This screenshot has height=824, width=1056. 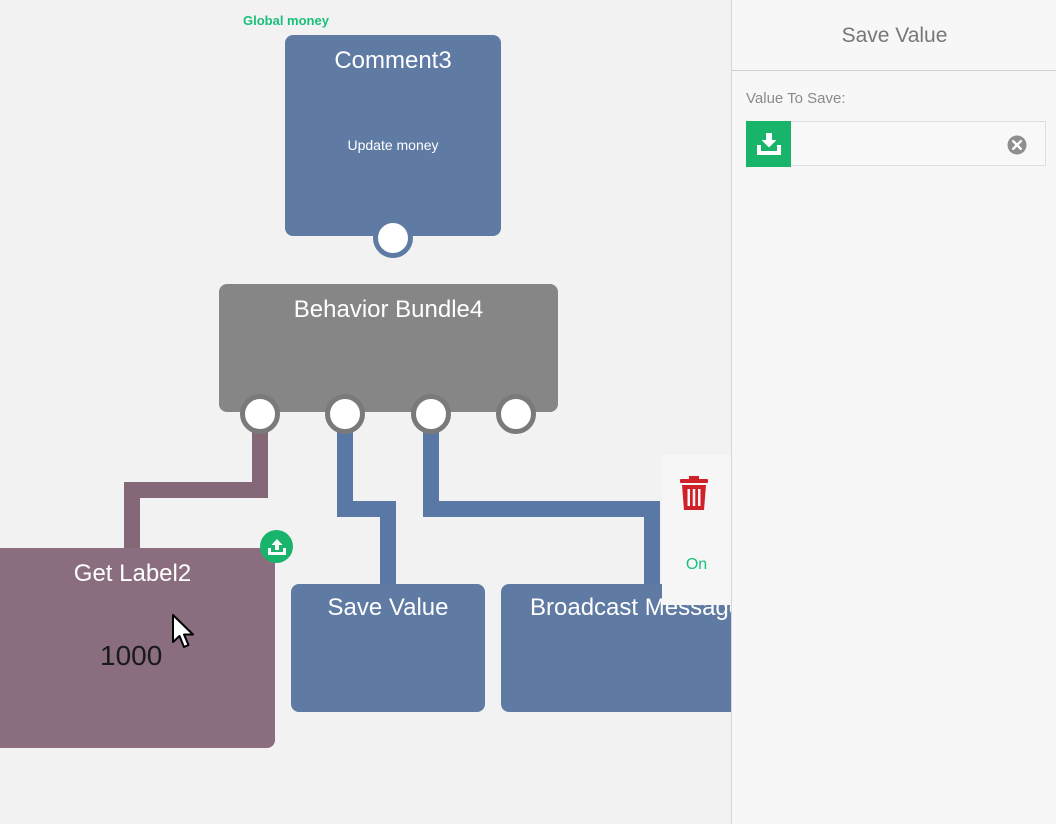 I want to click on comment-label: Global money, so click(x=286, y=20).